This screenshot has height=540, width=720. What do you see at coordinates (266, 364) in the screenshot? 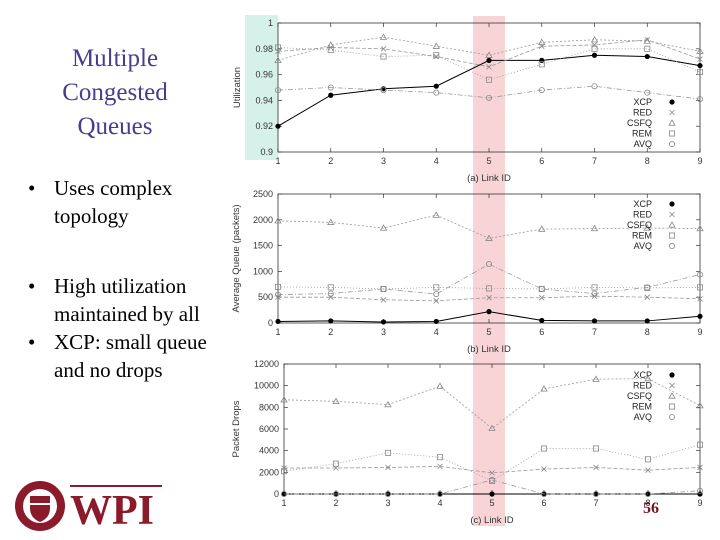
I see `y-tick-label: 12000` at bounding box center [266, 364].